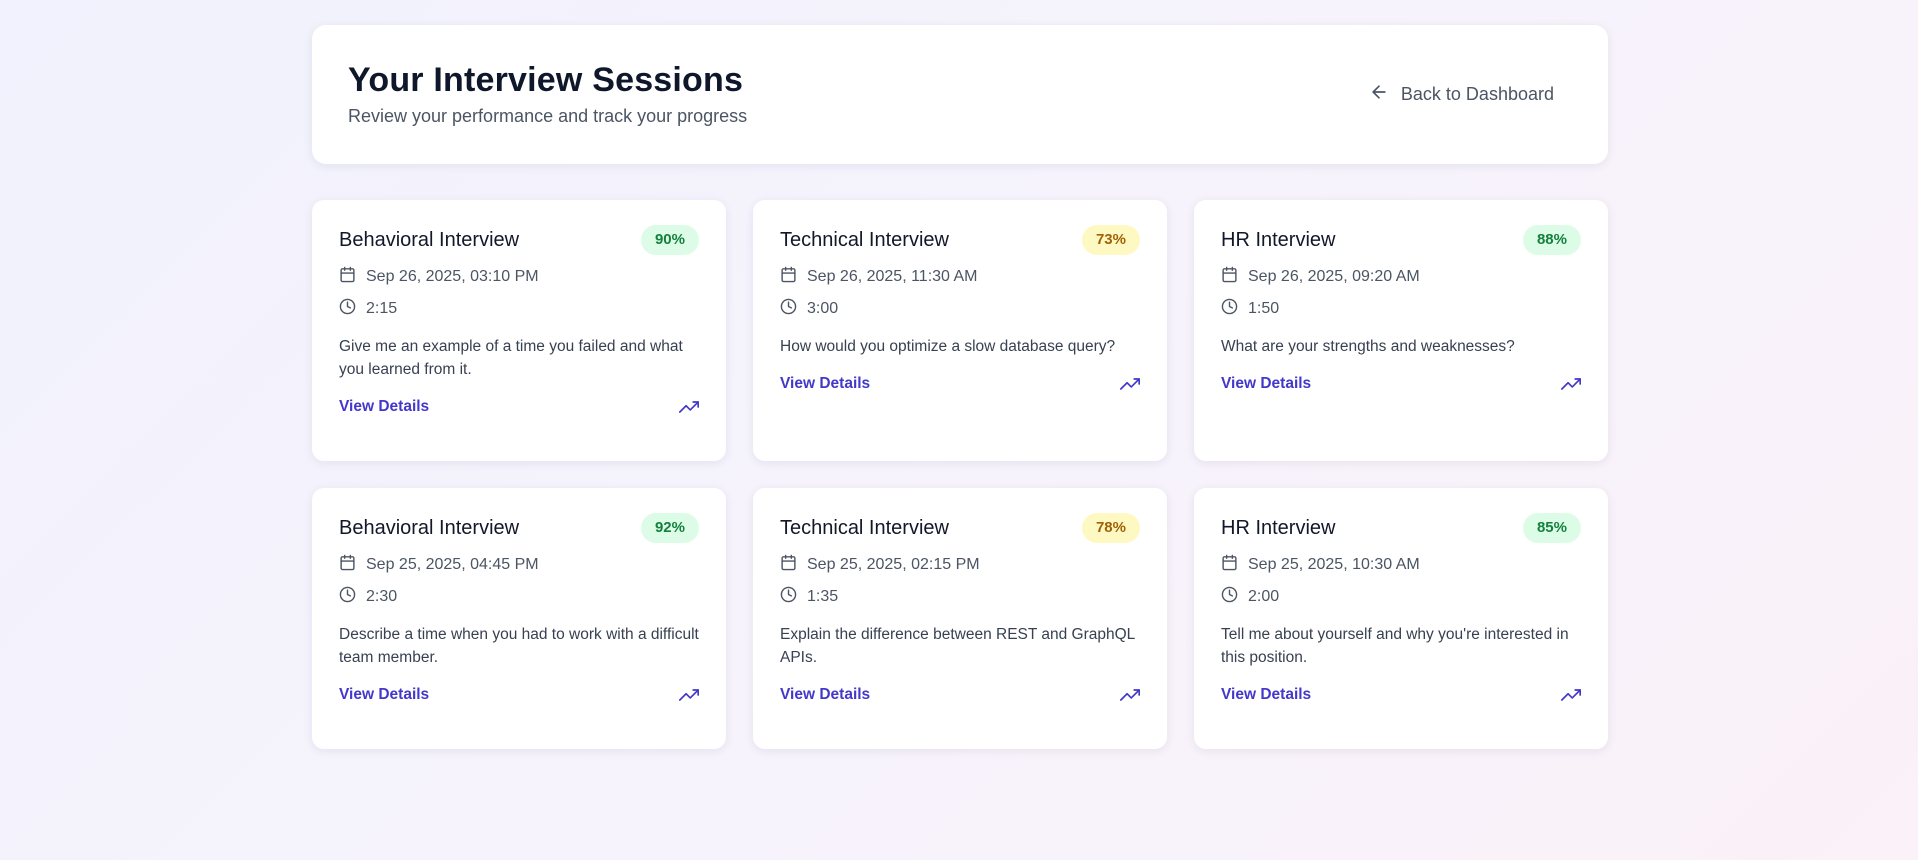 This screenshot has height=860, width=1918. I want to click on session-date: Sep 25, 2025, 02:15 PM, so click(960, 565).